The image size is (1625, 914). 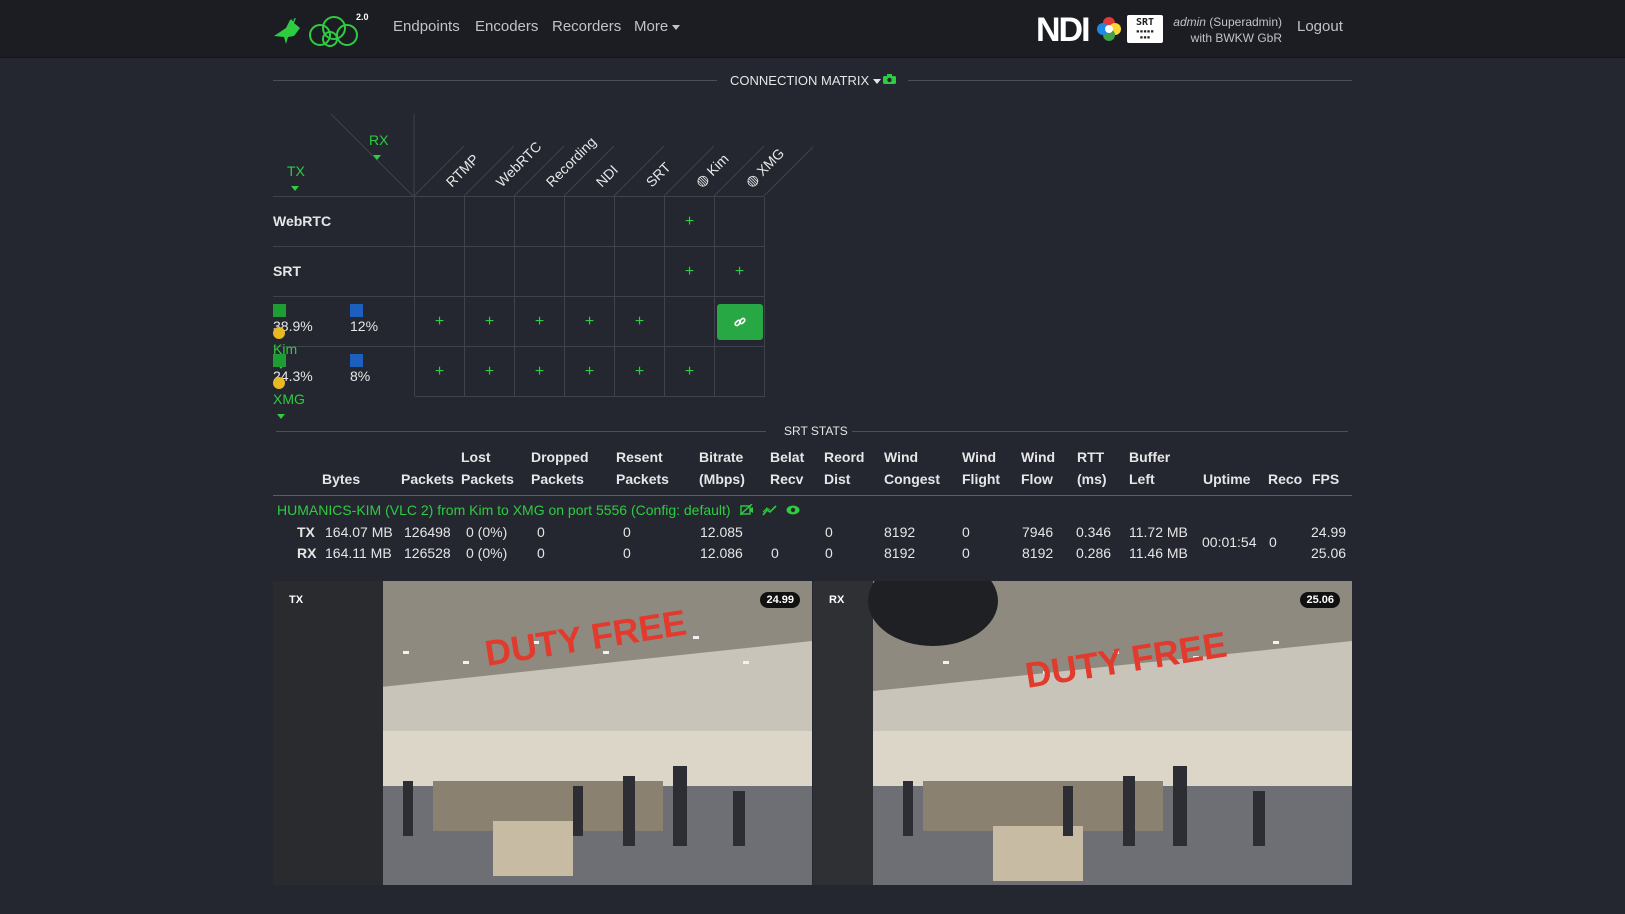 What do you see at coordinates (557, 479) in the screenshot?
I see `stats-header-line2: Packets` at bounding box center [557, 479].